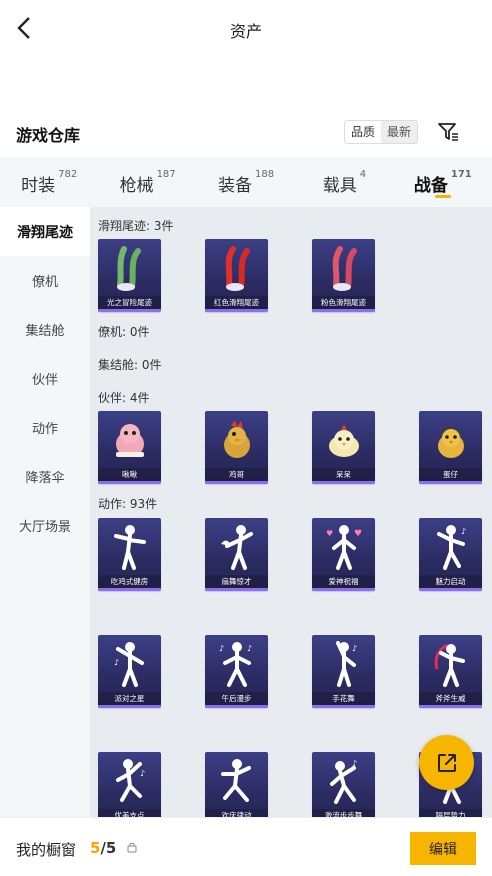  I want to click on item-card: 红色滑翔尾迹, so click(236, 275).